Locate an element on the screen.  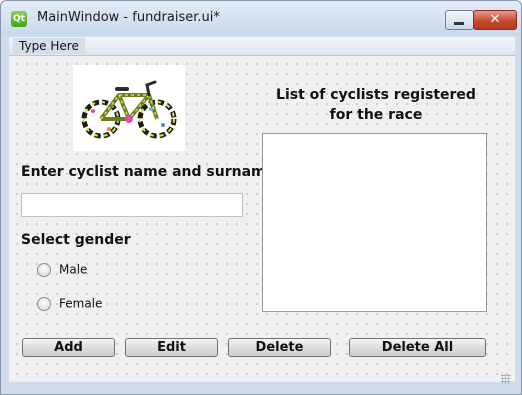
close-icon: ✕ is located at coordinates (495, 19).